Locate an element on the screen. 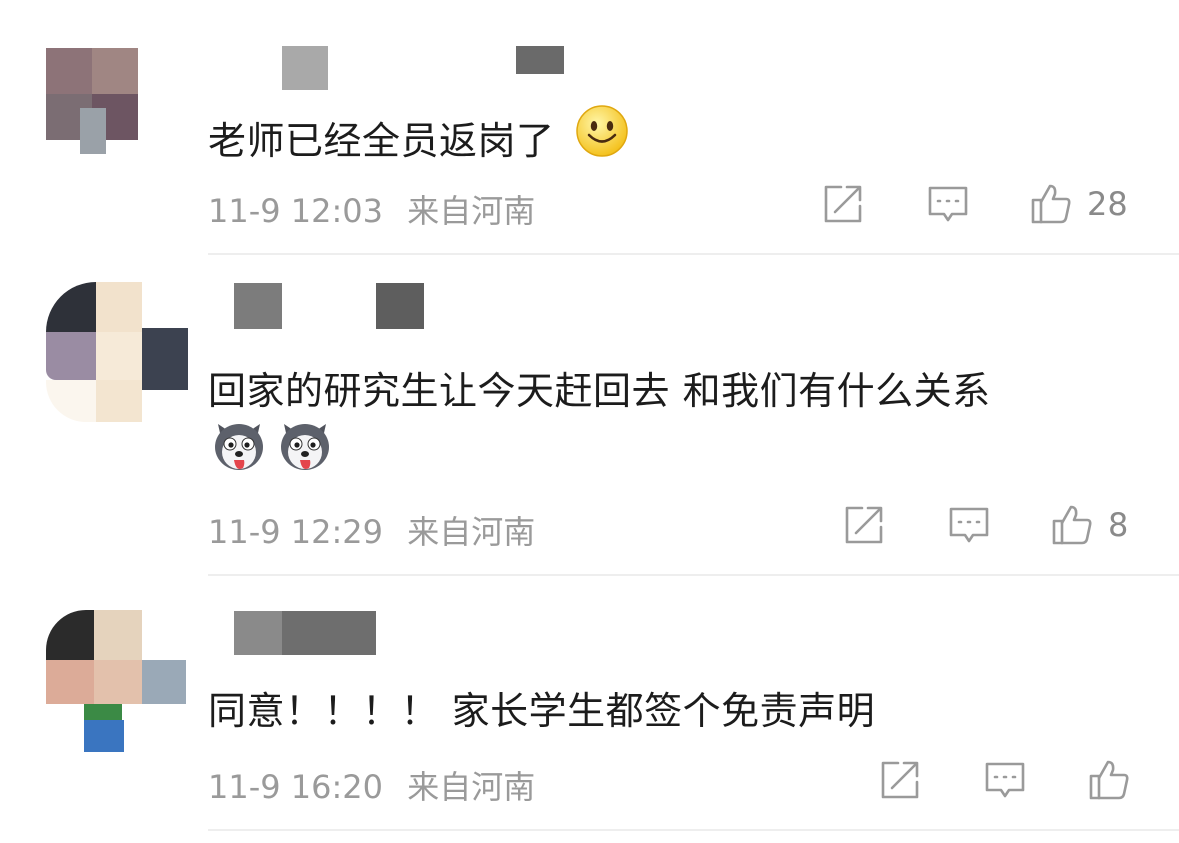 This screenshot has height=843, width=1179. avatar is located at coordinates (116, 679).